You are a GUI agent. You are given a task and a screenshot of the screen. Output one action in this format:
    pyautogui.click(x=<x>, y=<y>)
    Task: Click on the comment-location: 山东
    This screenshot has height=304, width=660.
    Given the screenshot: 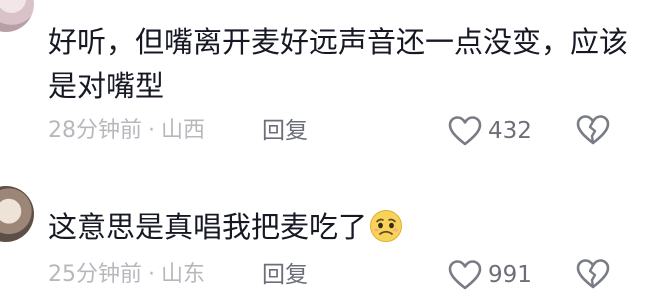 What is the action you would take?
    pyautogui.click(x=183, y=274)
    